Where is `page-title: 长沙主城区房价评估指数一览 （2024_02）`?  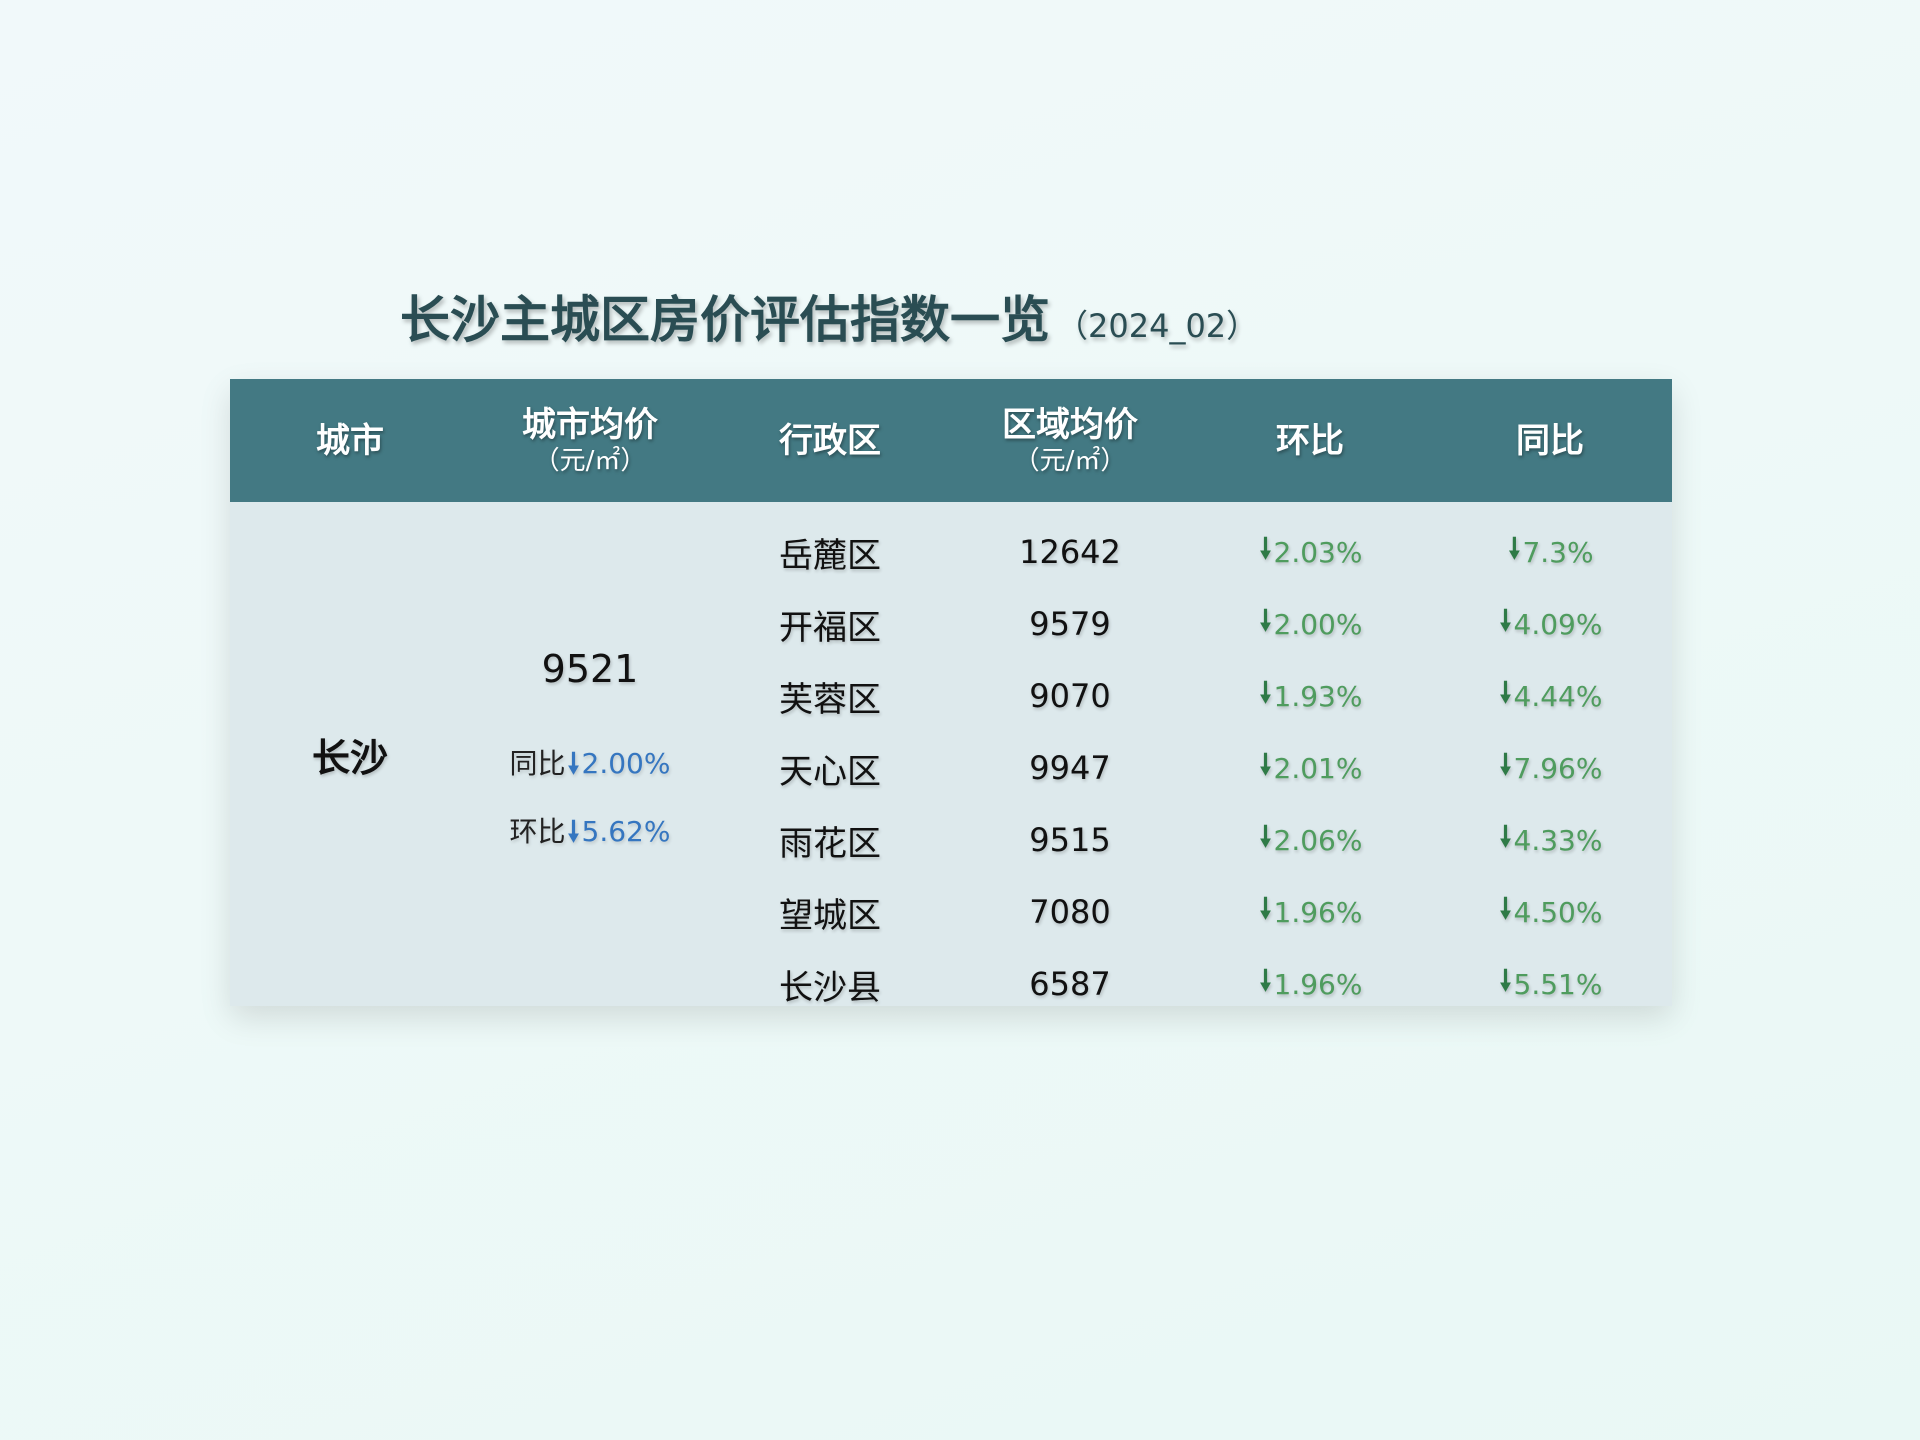 page-title: 长沙主城区房价评估指数一览 （2024_02） is located at coordinates (829, 316).